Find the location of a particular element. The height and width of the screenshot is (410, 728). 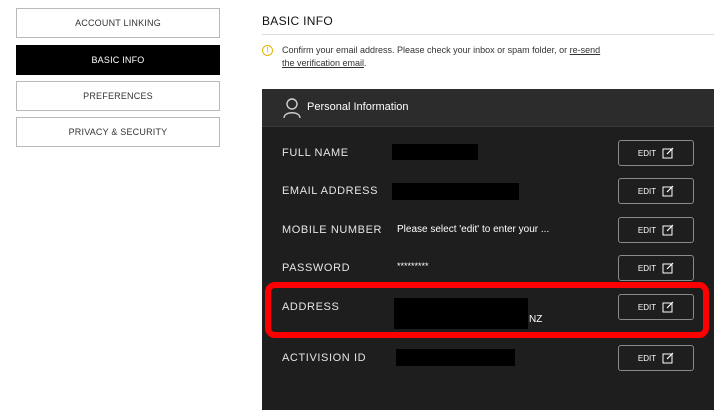

activision-id-value-redacted is located at coordinates (455, 357).